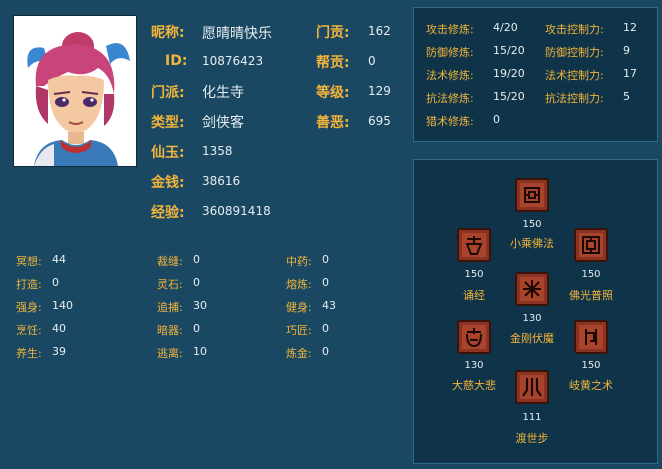  Describe the element at coordinates (29, 284) in the screenshot. I see `life-skill-label: 打造:` at that location.